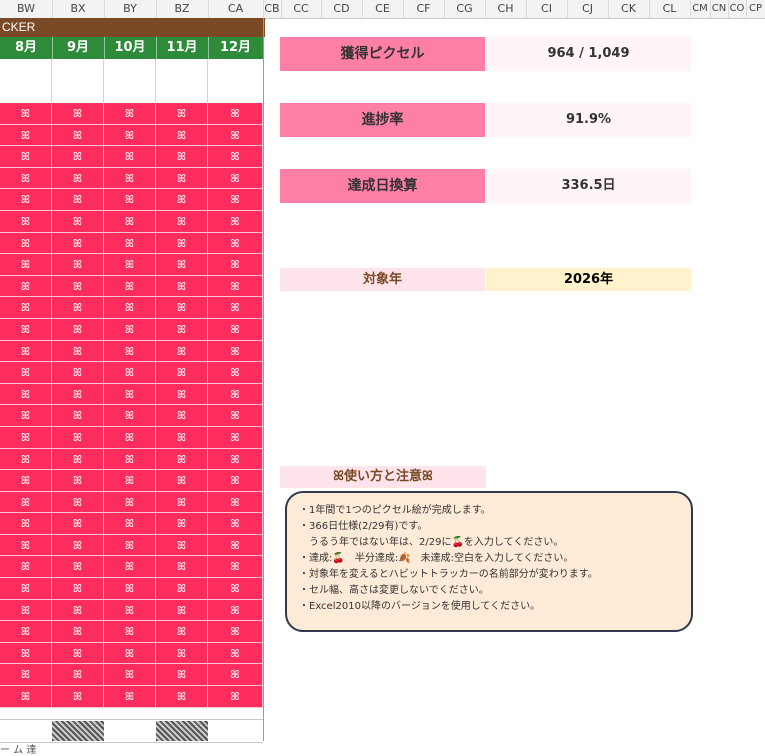 Image resolution: width=765 pixels, height=756 pixels. I want to click on col-header: CE, so click(383, 9).